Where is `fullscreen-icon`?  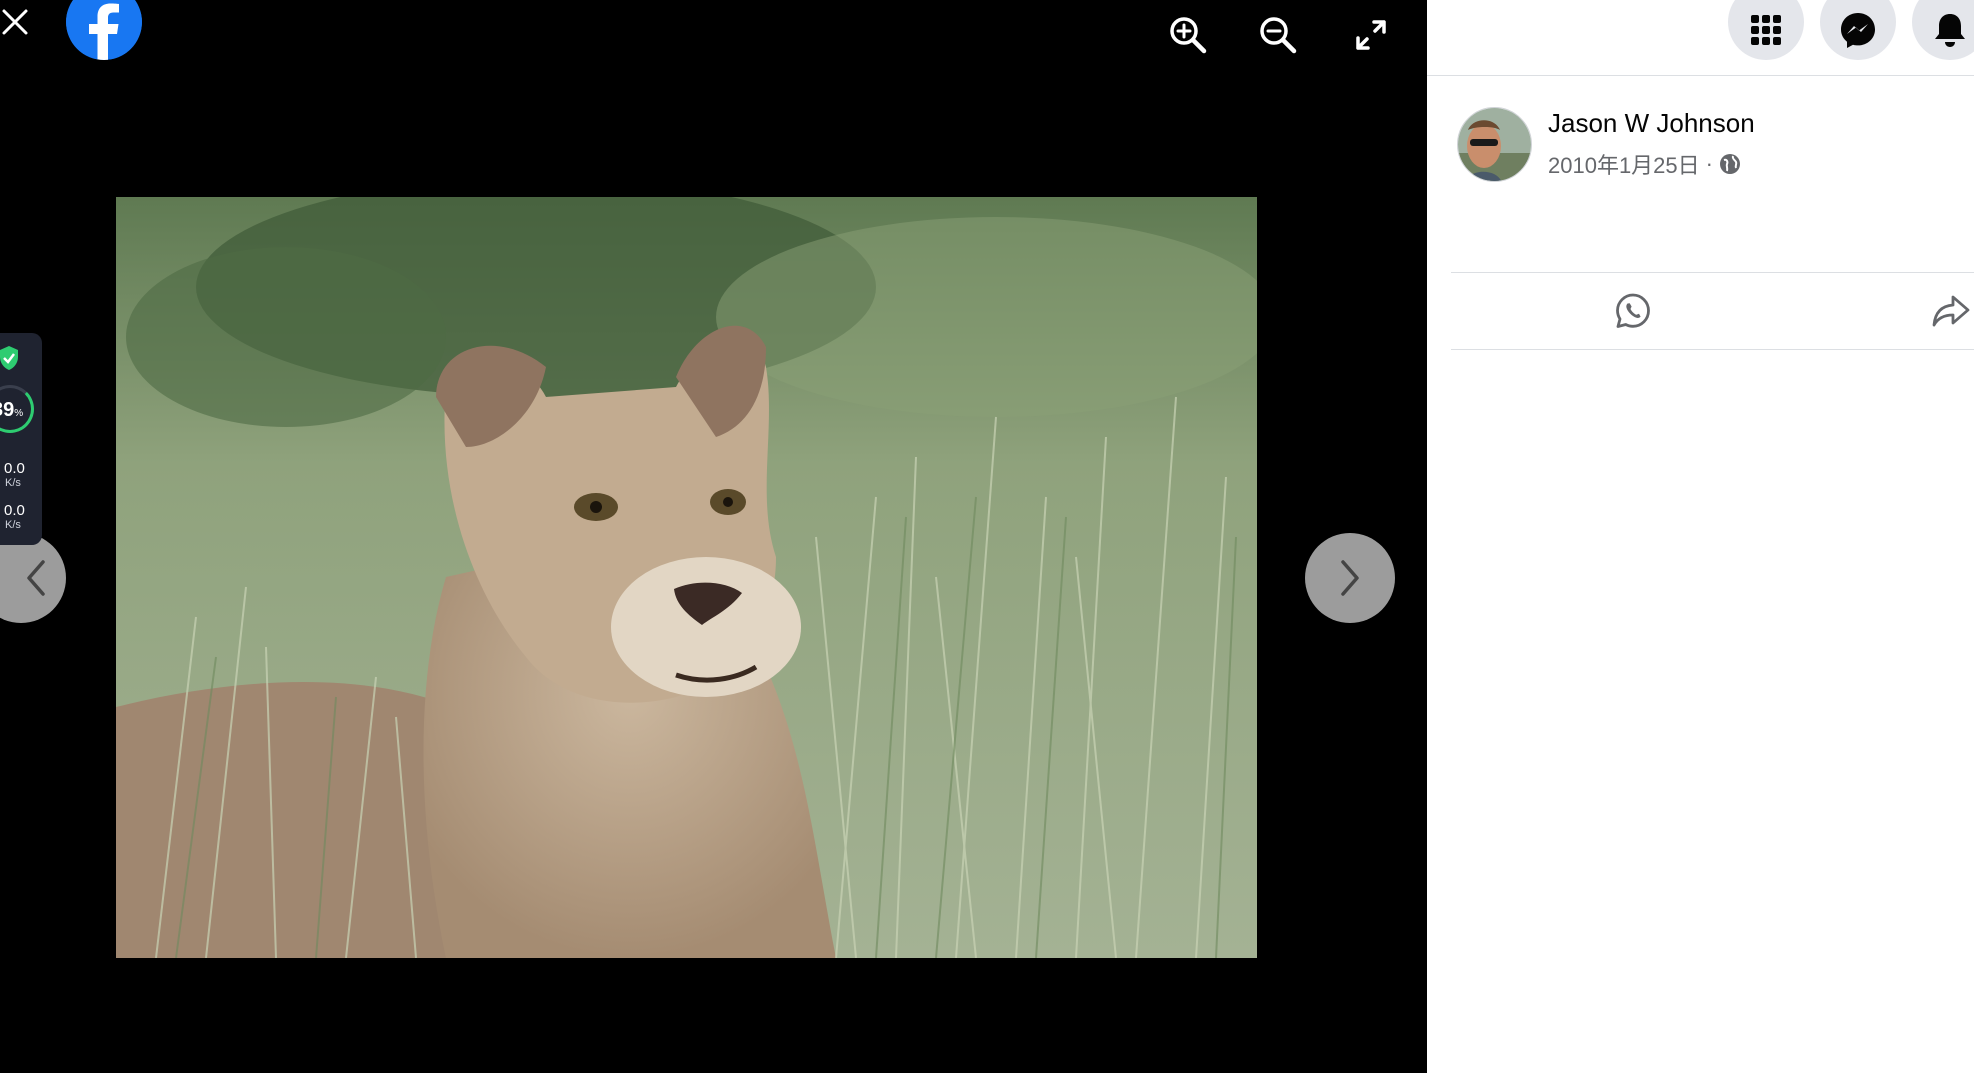 fullscreen-icon is located at coordinates (1371, 35).